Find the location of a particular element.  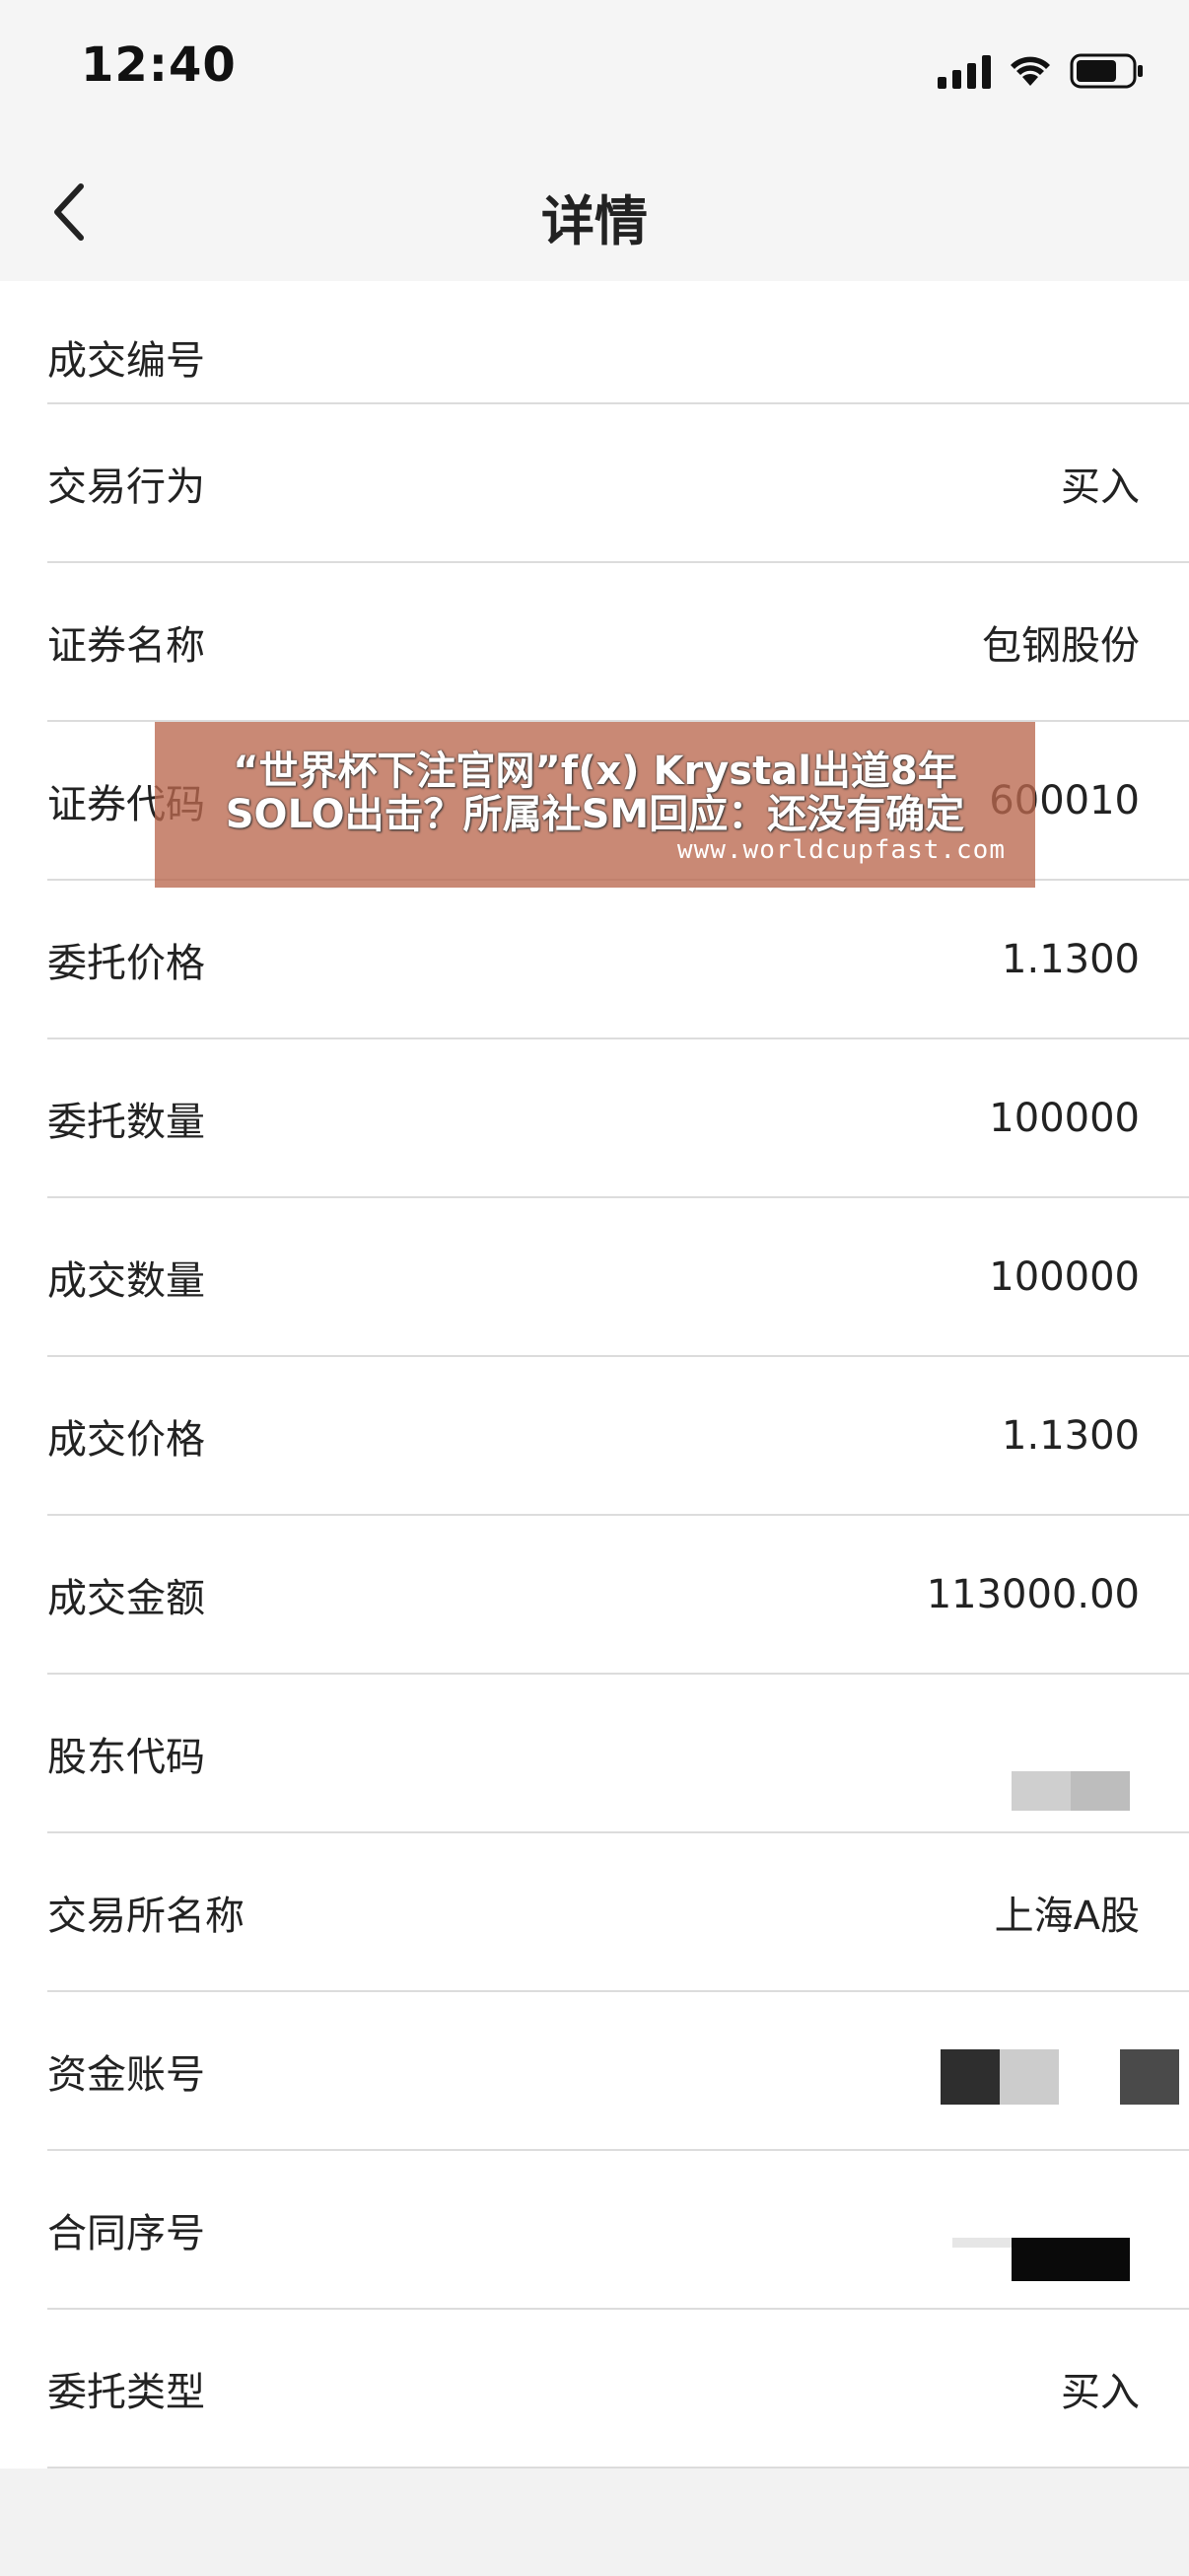

detail-row-security-name: 证券名称 包钢股份 is located at coordinates (618, 643).